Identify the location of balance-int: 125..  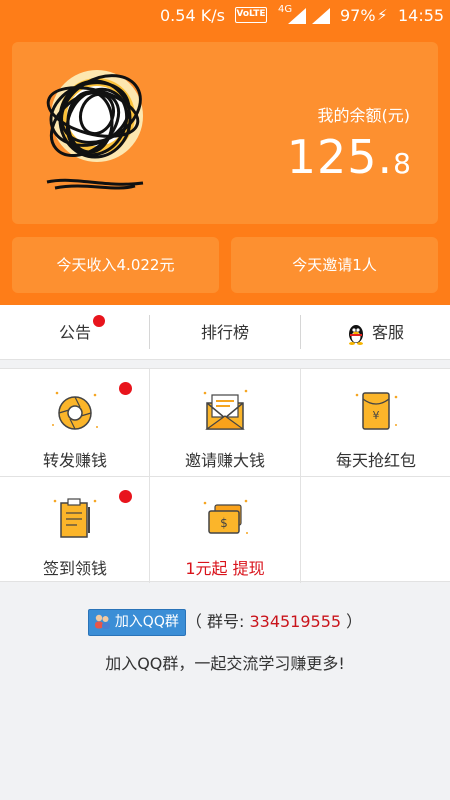
(340, 157).